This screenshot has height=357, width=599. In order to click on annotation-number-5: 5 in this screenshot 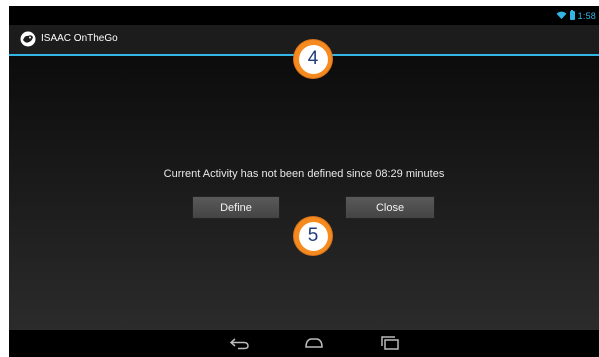, I will do `click(313, 236)`.